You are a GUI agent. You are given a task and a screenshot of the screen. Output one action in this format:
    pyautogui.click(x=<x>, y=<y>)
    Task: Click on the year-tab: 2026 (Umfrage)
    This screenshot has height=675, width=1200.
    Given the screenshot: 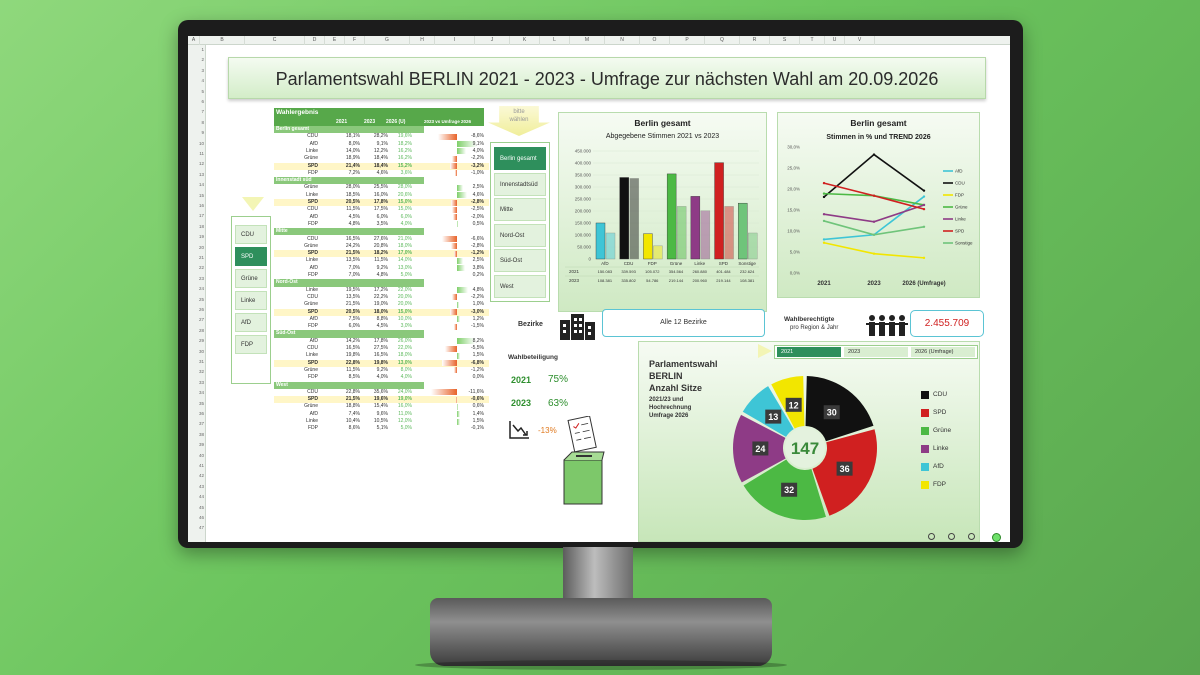 What is the action you would take?
    pyautogui.click(x=943, y=352)
    